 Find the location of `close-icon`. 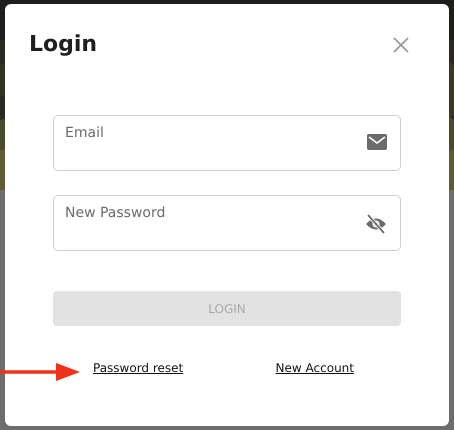

close-icon is located at coordinates (401, 44).